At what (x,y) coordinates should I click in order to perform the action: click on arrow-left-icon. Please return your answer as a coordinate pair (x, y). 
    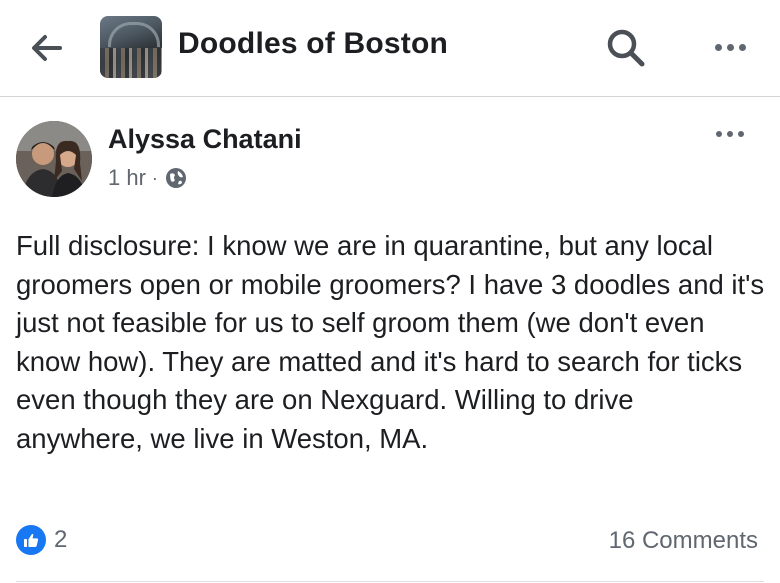
    Looking at the image, I should click on (47, 48).